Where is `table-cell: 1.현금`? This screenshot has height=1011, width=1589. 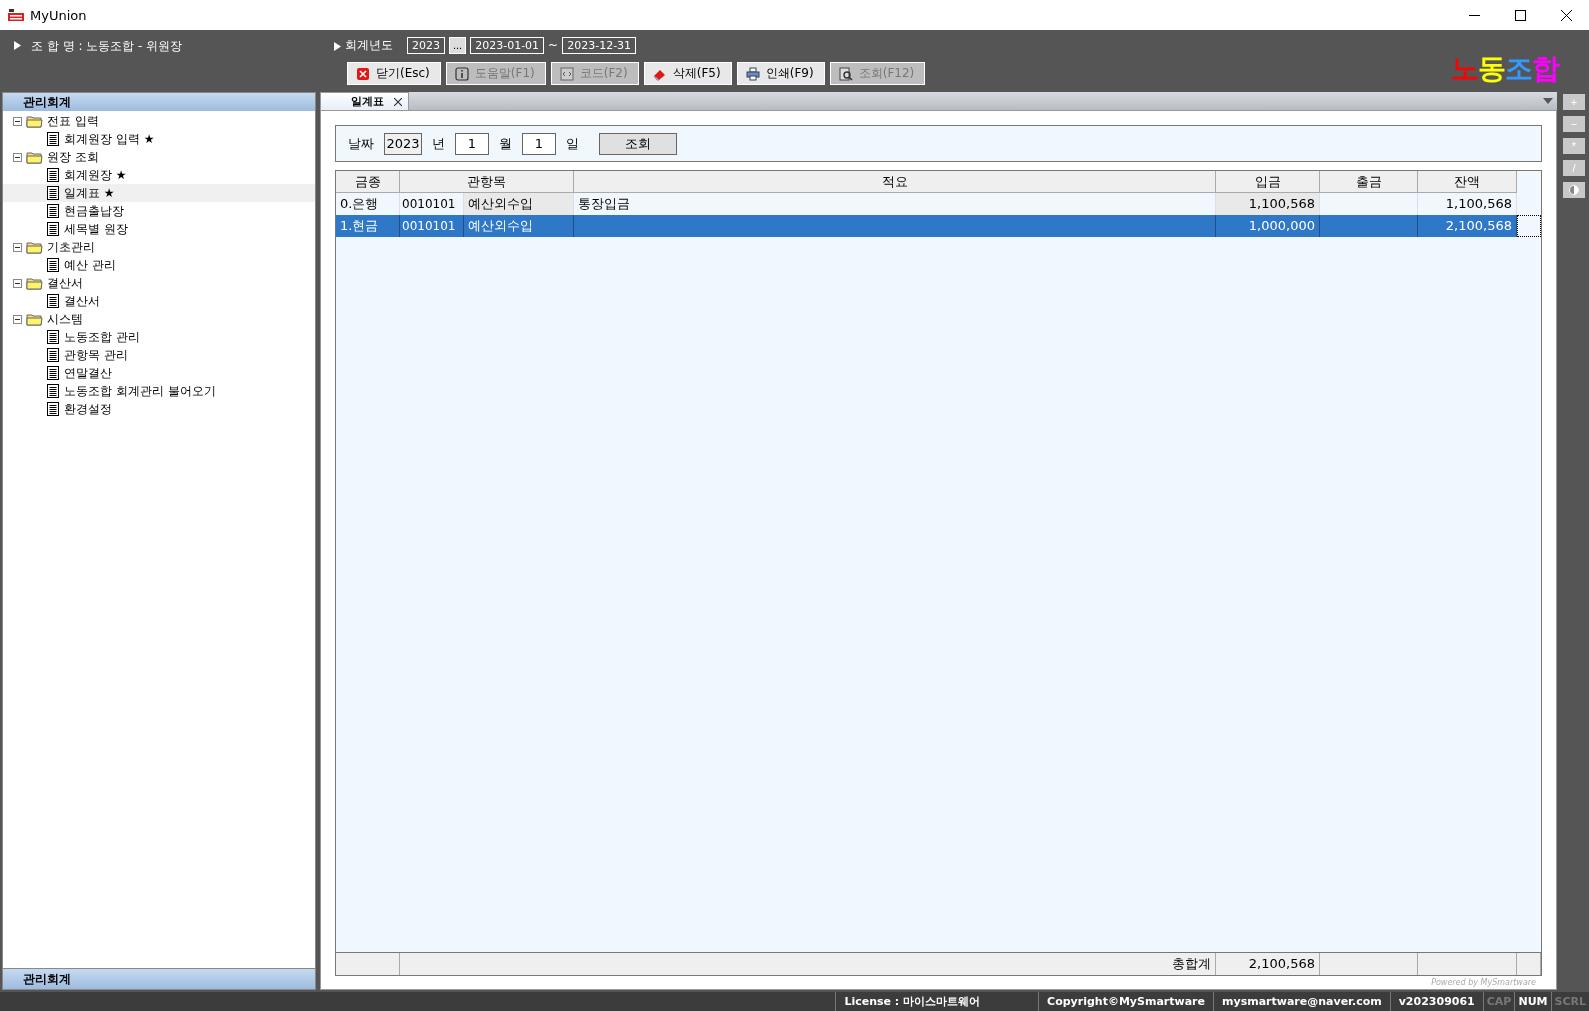
table-cell: 1.현금 is located at coordinates (368, 226).